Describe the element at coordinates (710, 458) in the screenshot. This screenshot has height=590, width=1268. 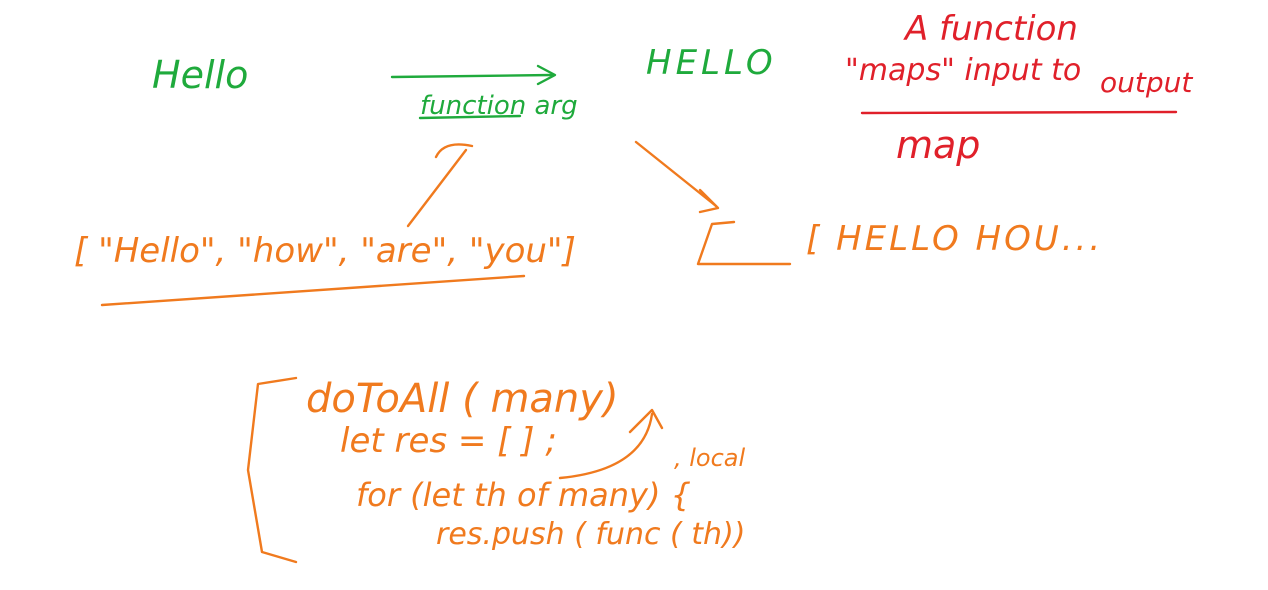
I see `code-annotation: , local` at that location.